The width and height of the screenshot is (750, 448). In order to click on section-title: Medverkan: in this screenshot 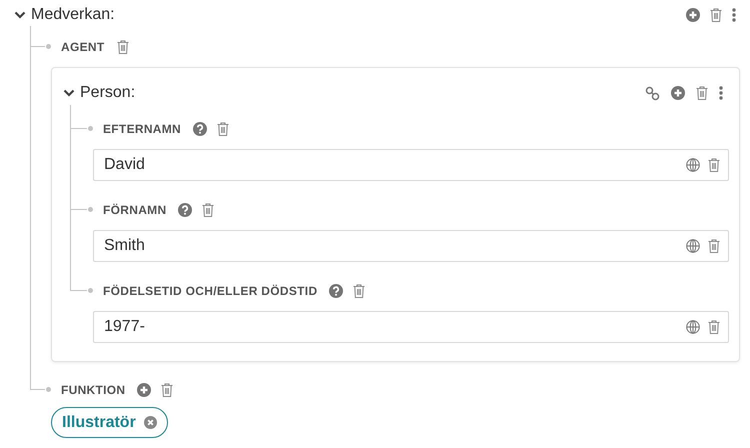, I will do `click(73, 15)`.